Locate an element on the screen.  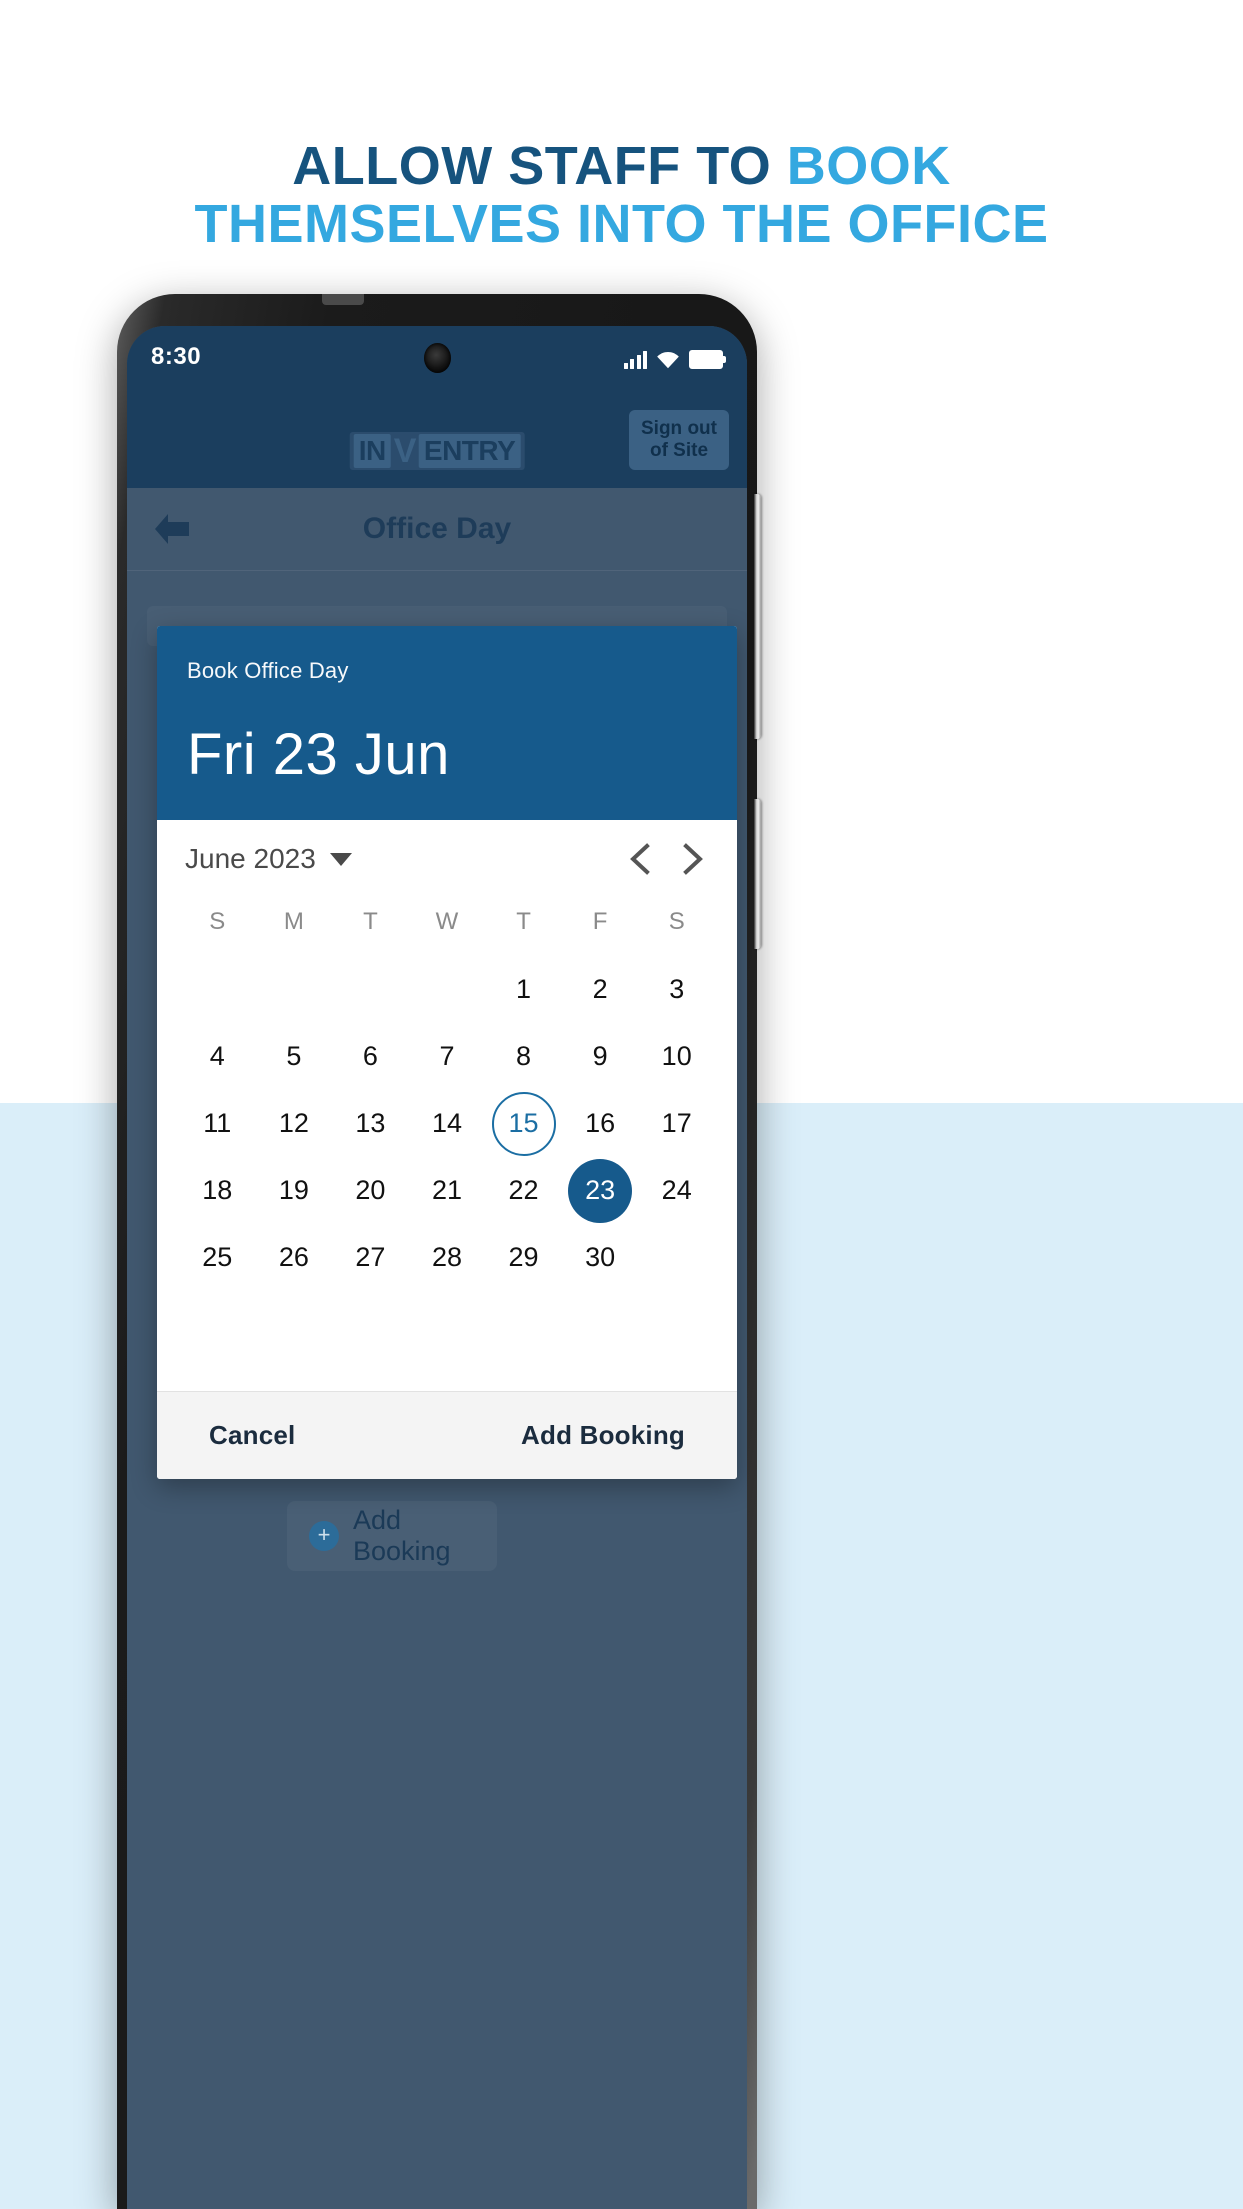
calendar-day-label: 27 is located at coordinates (370, 1257).